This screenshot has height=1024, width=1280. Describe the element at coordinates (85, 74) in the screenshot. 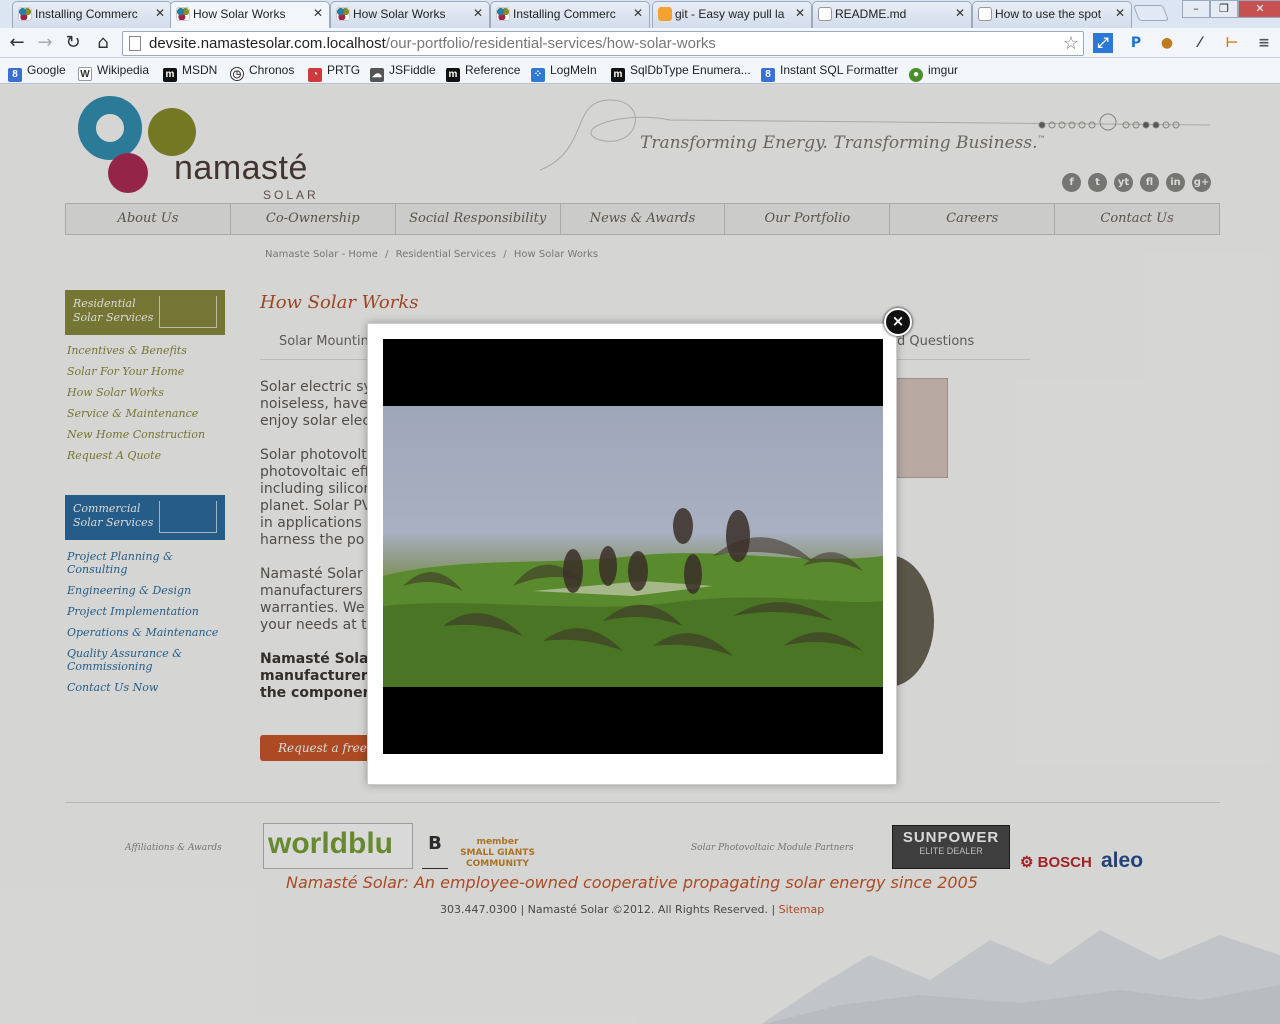

I see `wikipedia-icon: W` at that location.